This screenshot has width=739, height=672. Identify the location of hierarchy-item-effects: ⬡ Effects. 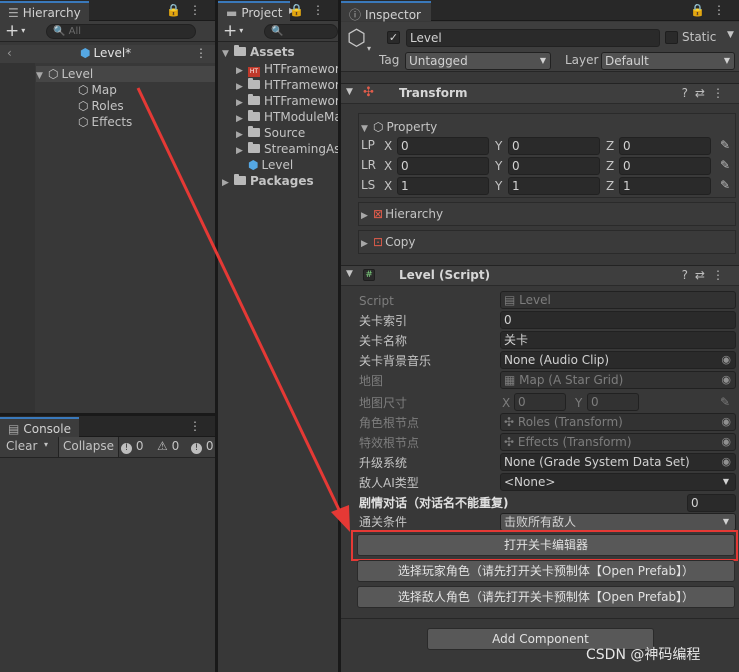
(105, 122).